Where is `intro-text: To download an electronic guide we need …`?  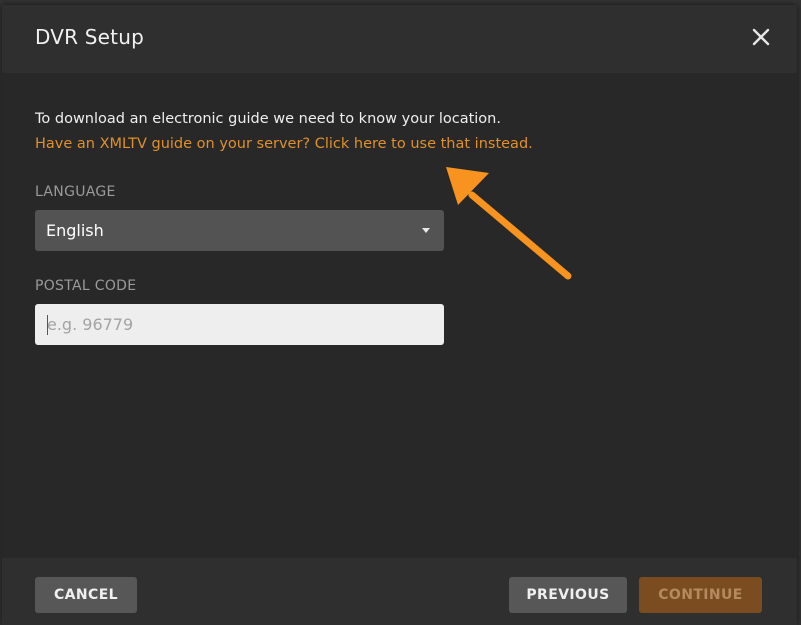 intro-text: To download an electronic guide we need … is located at coordinates (268, 119).